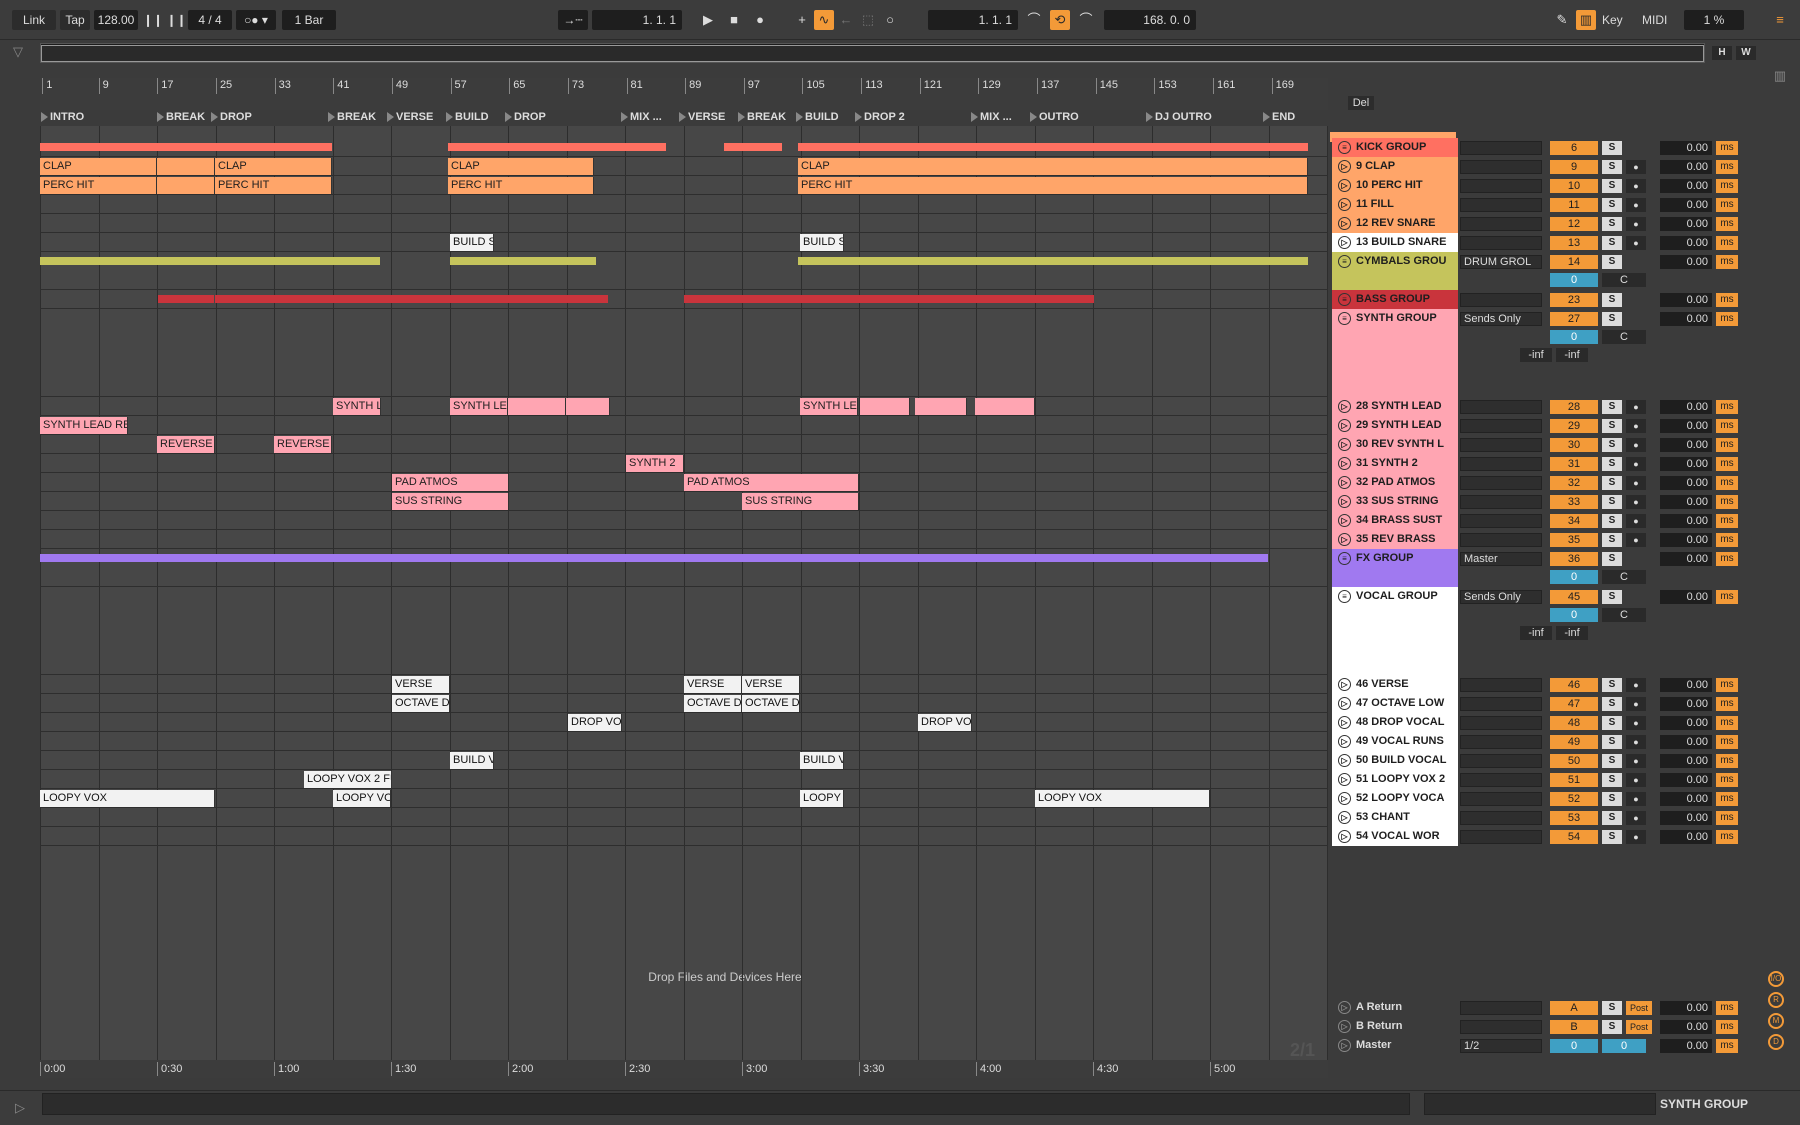  I want to click on tap-button: Tap, so click(75, 20).